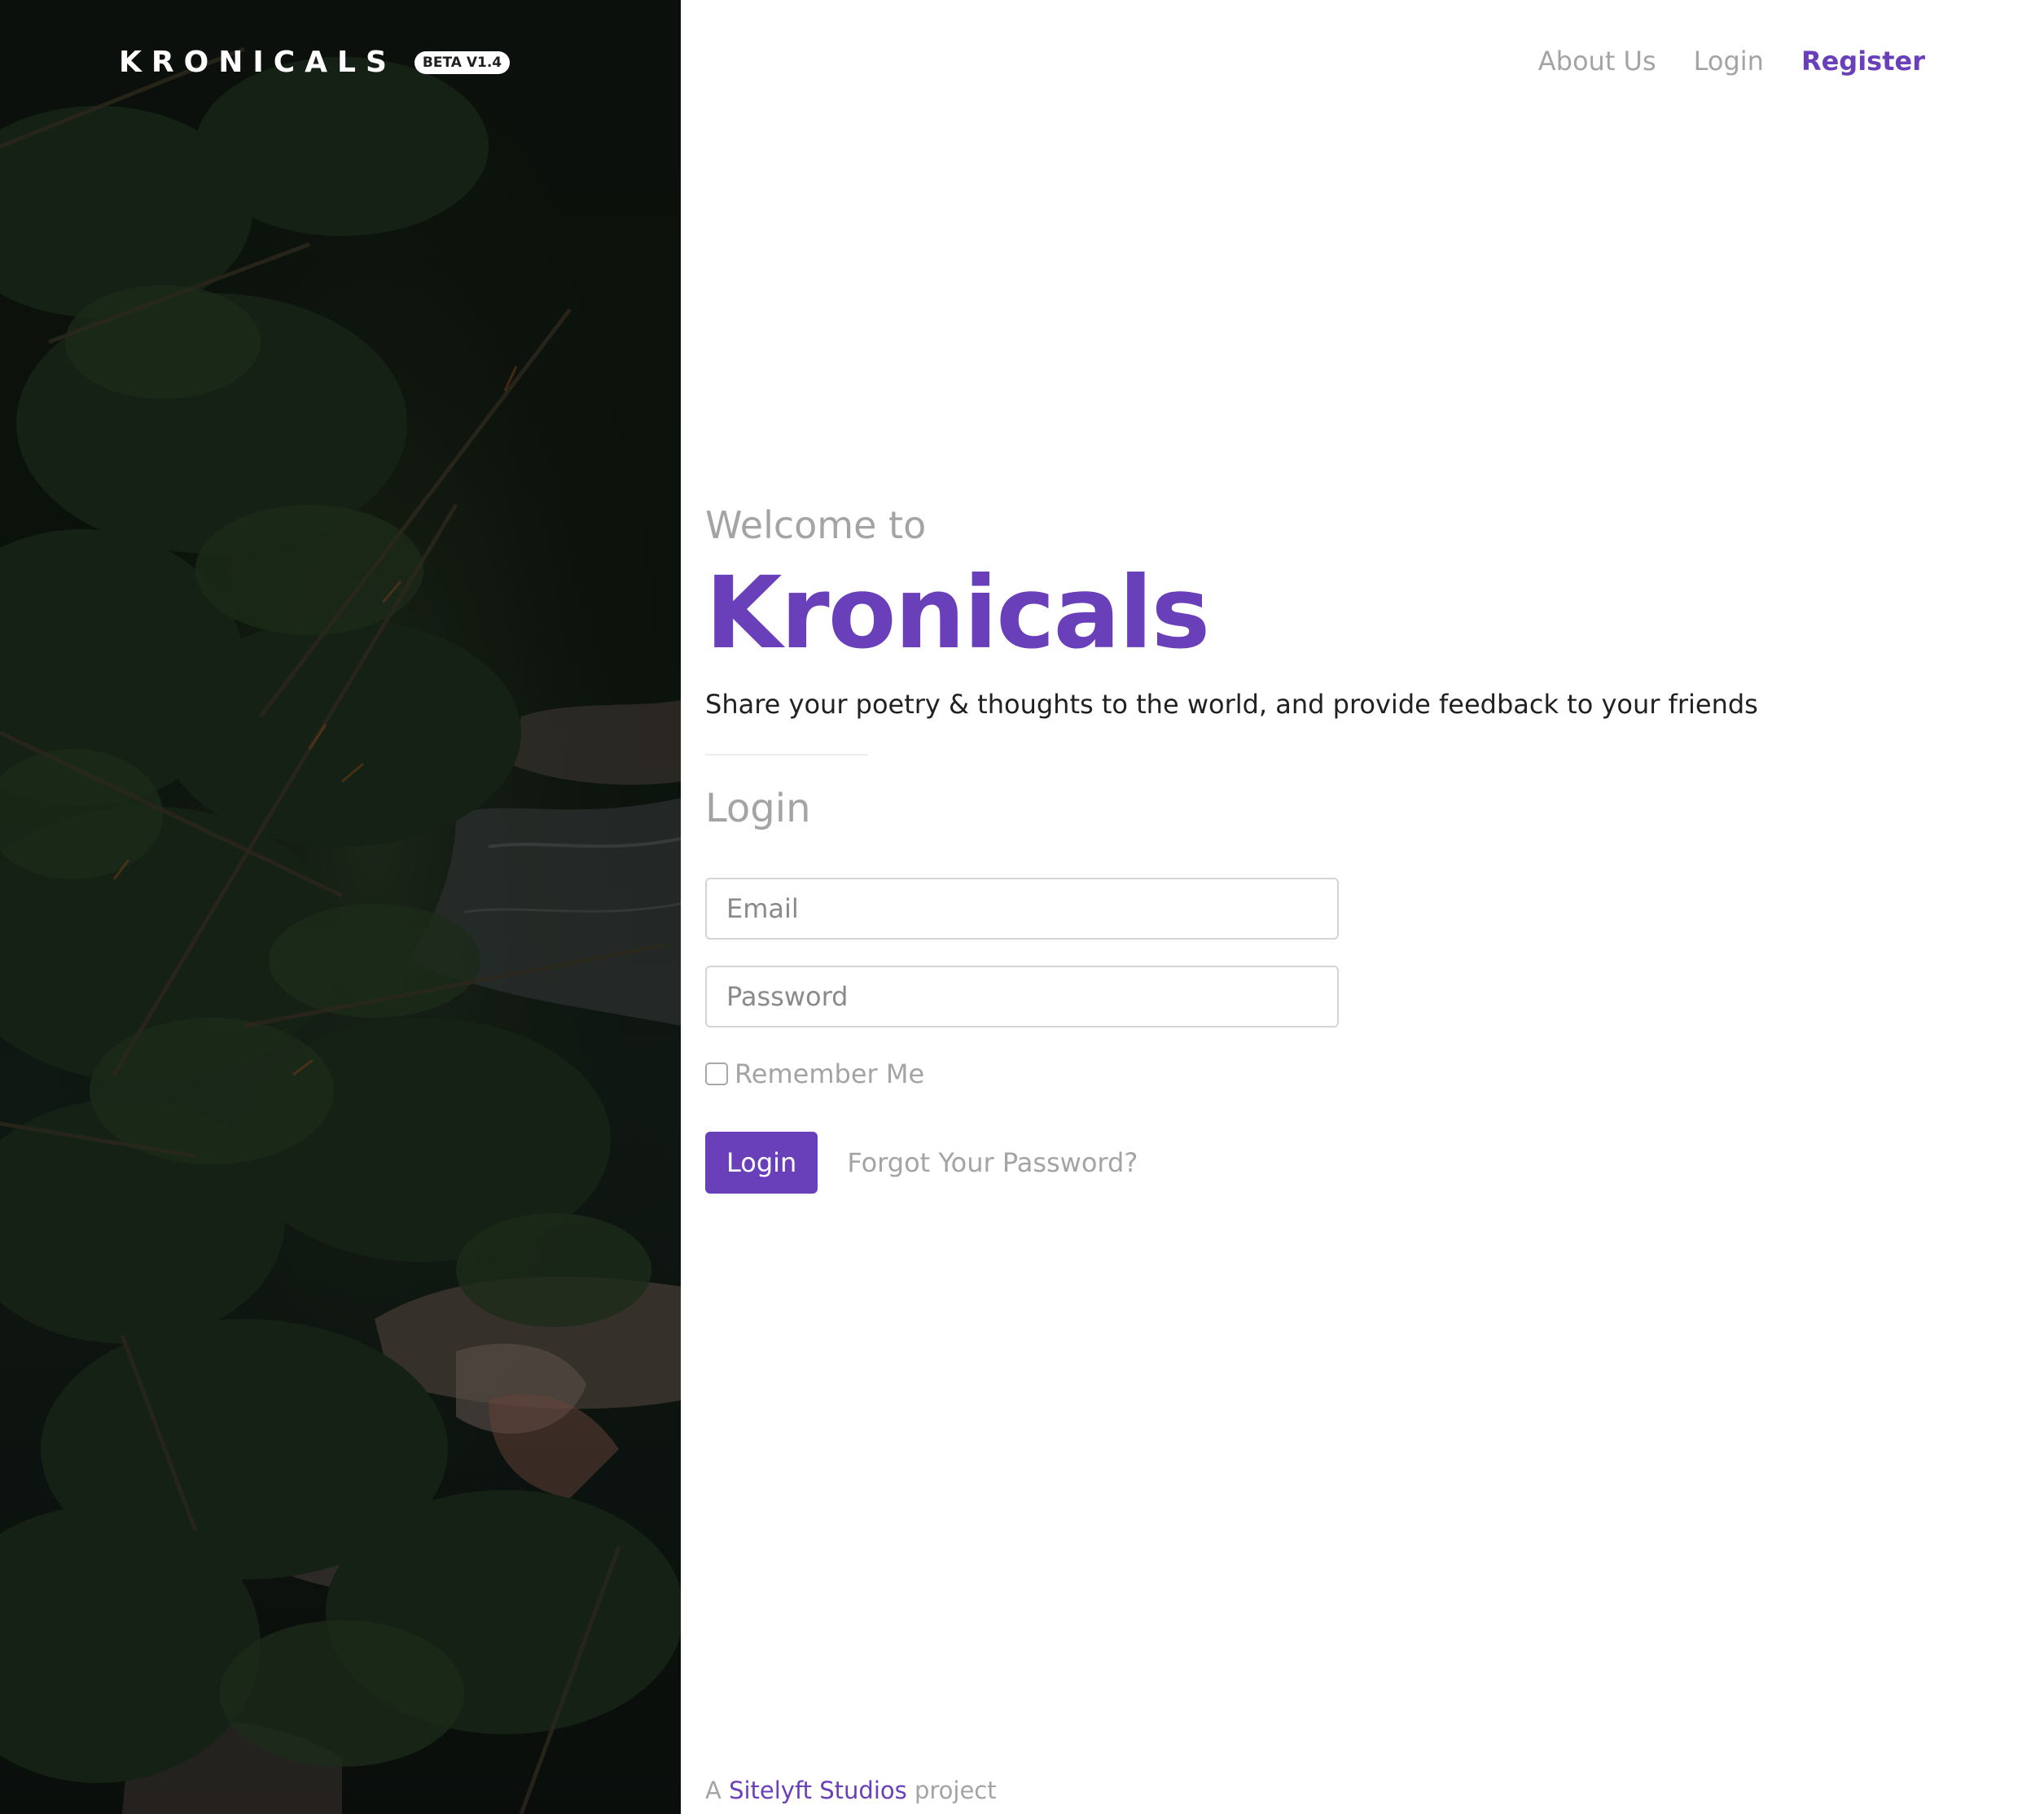 This screenshot has width=2044, height=1814. I want to click on remember-me-label: Remember Me, so click(829, 1073).